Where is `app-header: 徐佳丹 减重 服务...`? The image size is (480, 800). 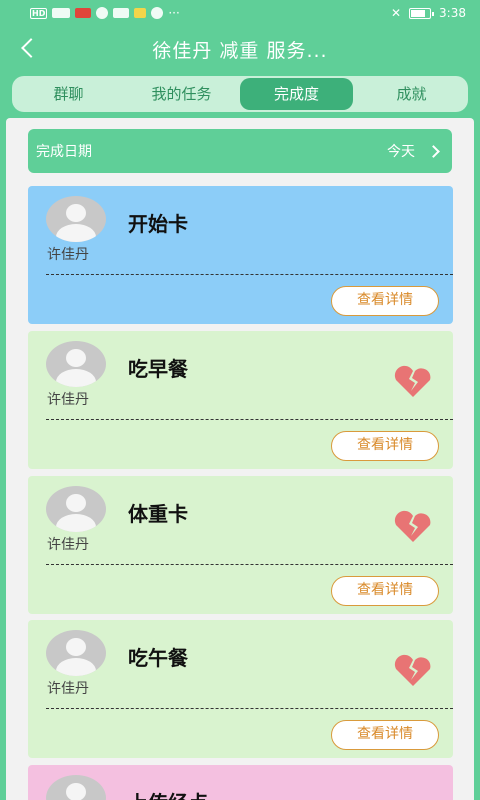
app-header: 徐佳丹 减重 服务... is located at coordinates (240, 49).